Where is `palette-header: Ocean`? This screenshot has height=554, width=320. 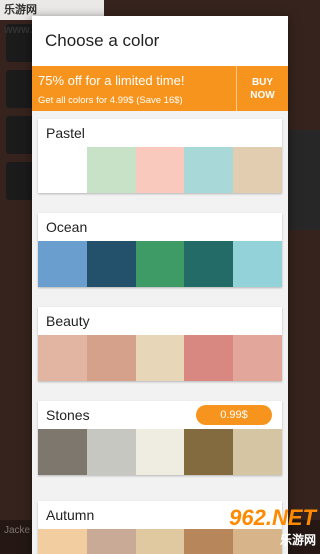
palette-header: Ocean is located at coordinates (160, 227).